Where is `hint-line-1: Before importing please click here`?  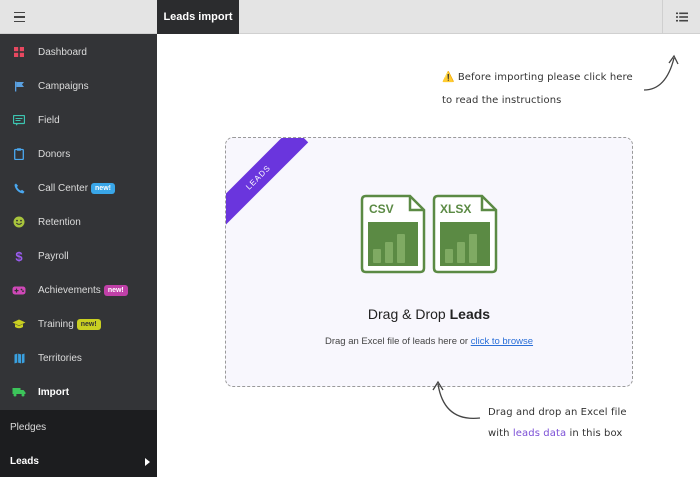
hint-line-1: Before importing please click here is located at coordinates (545, 77).